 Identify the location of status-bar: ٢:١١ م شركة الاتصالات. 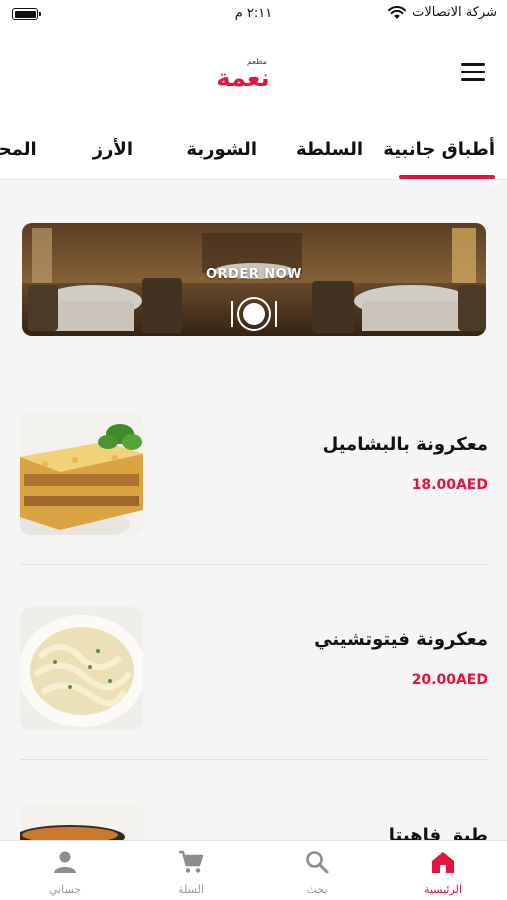
(253, 15).